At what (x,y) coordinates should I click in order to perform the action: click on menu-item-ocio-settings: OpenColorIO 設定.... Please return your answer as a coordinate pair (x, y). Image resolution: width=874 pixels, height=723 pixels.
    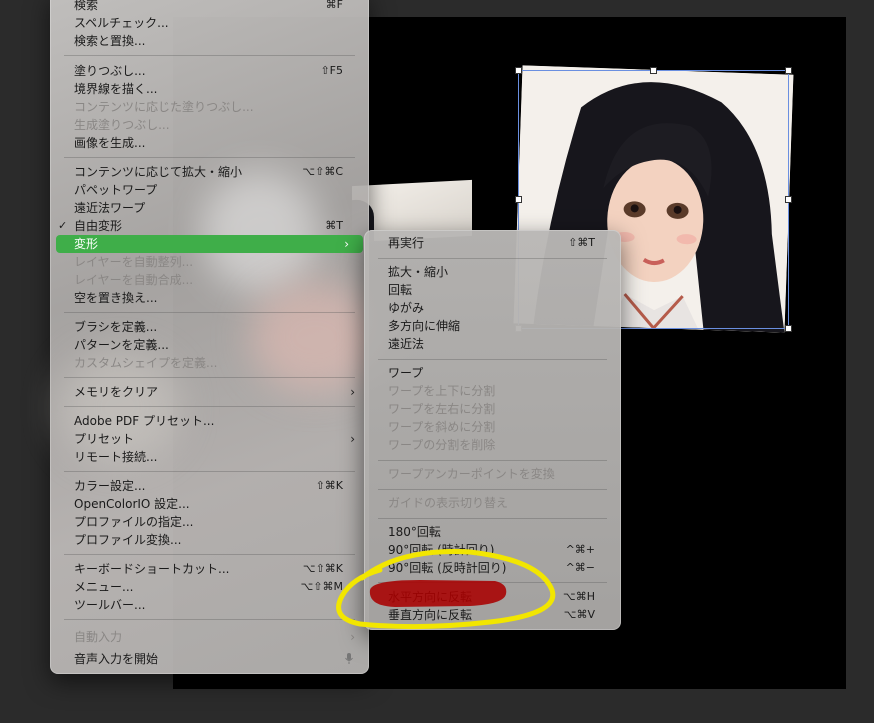
    Looking at the image, I should click on (209, 504).